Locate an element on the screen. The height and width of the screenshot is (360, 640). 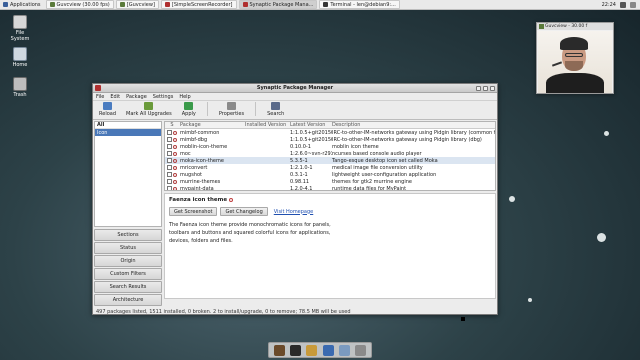
description-cell: ncurses based console audio player is located at coordinates (377, 153).